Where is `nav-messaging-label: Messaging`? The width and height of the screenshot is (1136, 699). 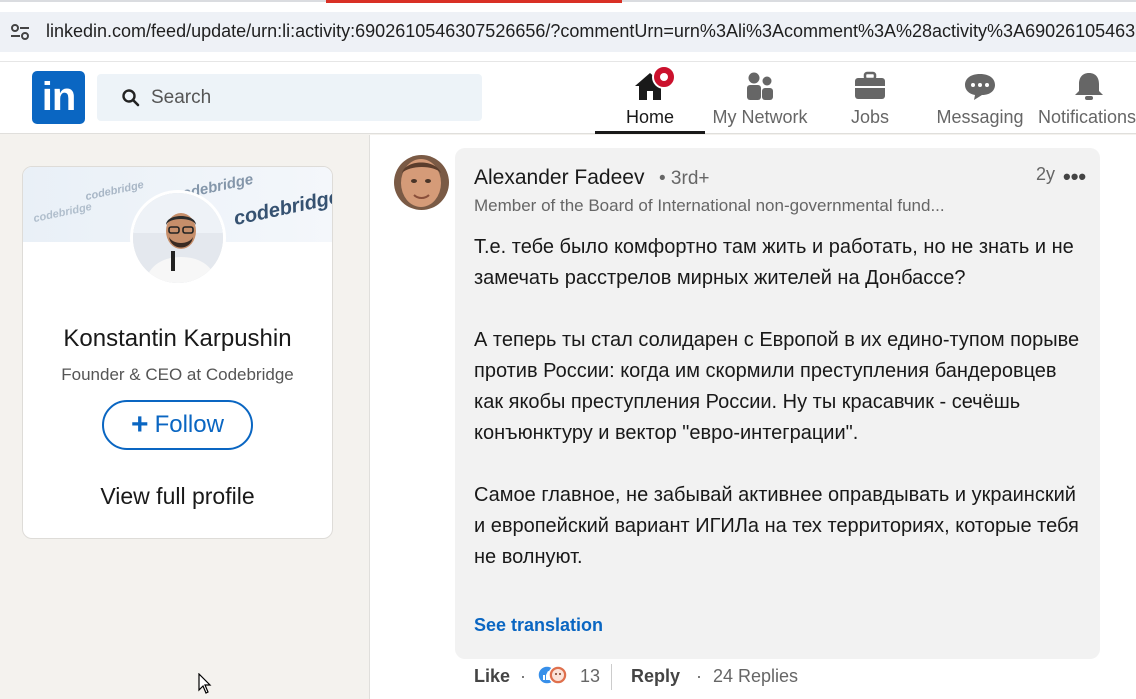
nav-messaging-label: Messaging is located at coordinates (980, 117).